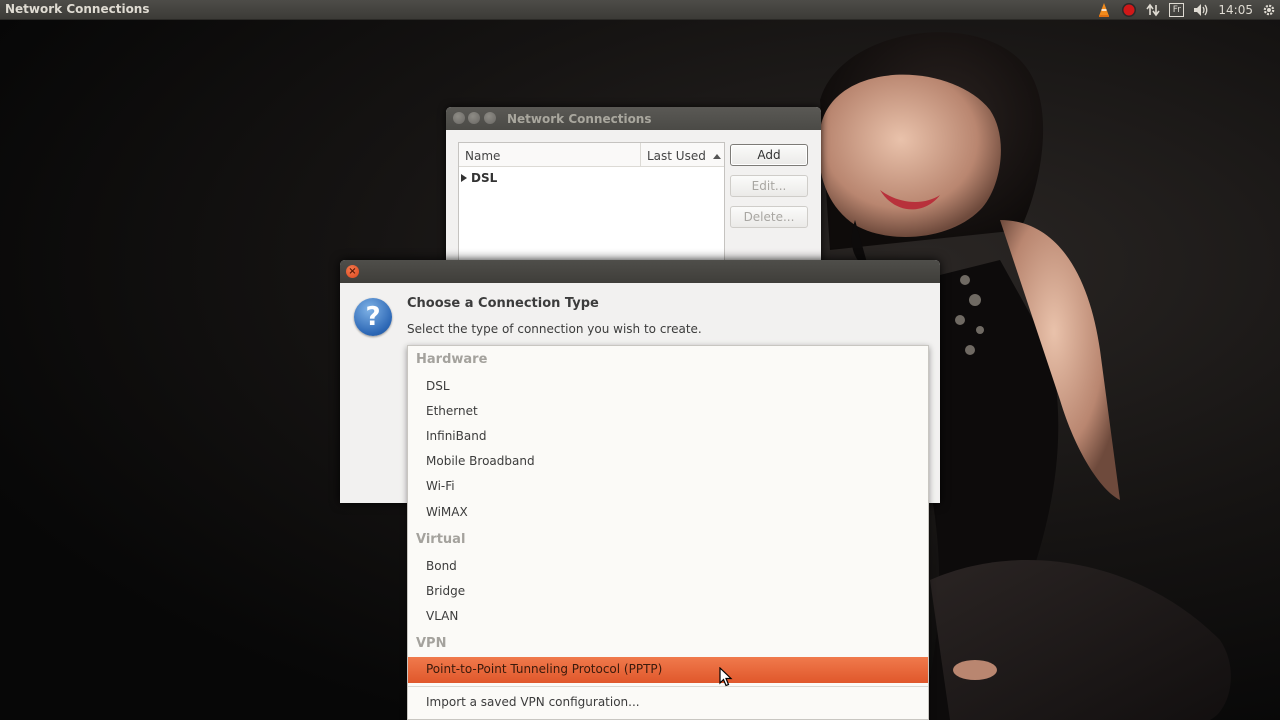  I want to click on network-arrows-icon, so click(1153, 10).